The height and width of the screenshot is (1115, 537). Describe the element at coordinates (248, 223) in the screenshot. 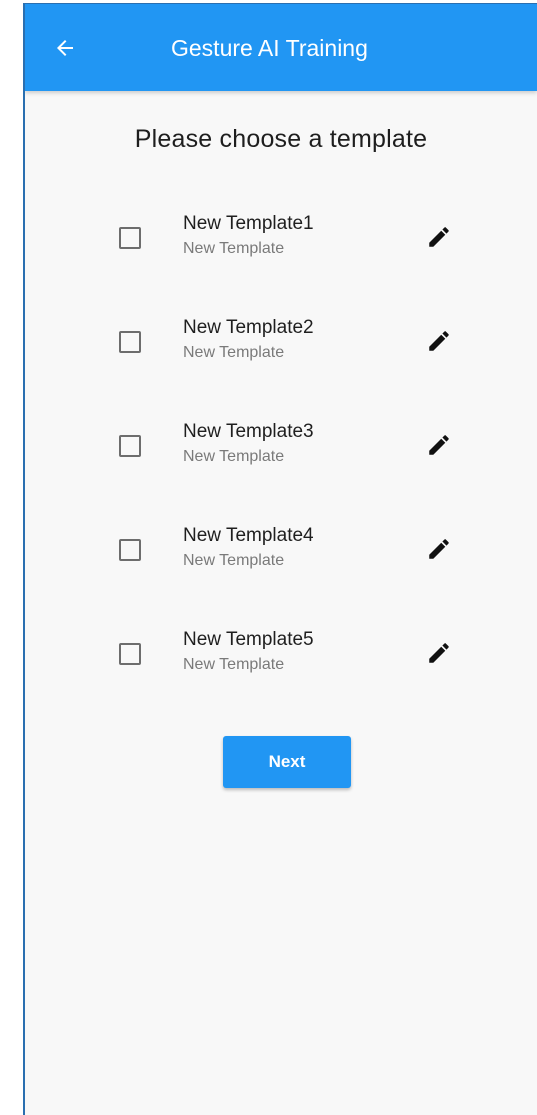

I see `template-title: New Template1` at that location.